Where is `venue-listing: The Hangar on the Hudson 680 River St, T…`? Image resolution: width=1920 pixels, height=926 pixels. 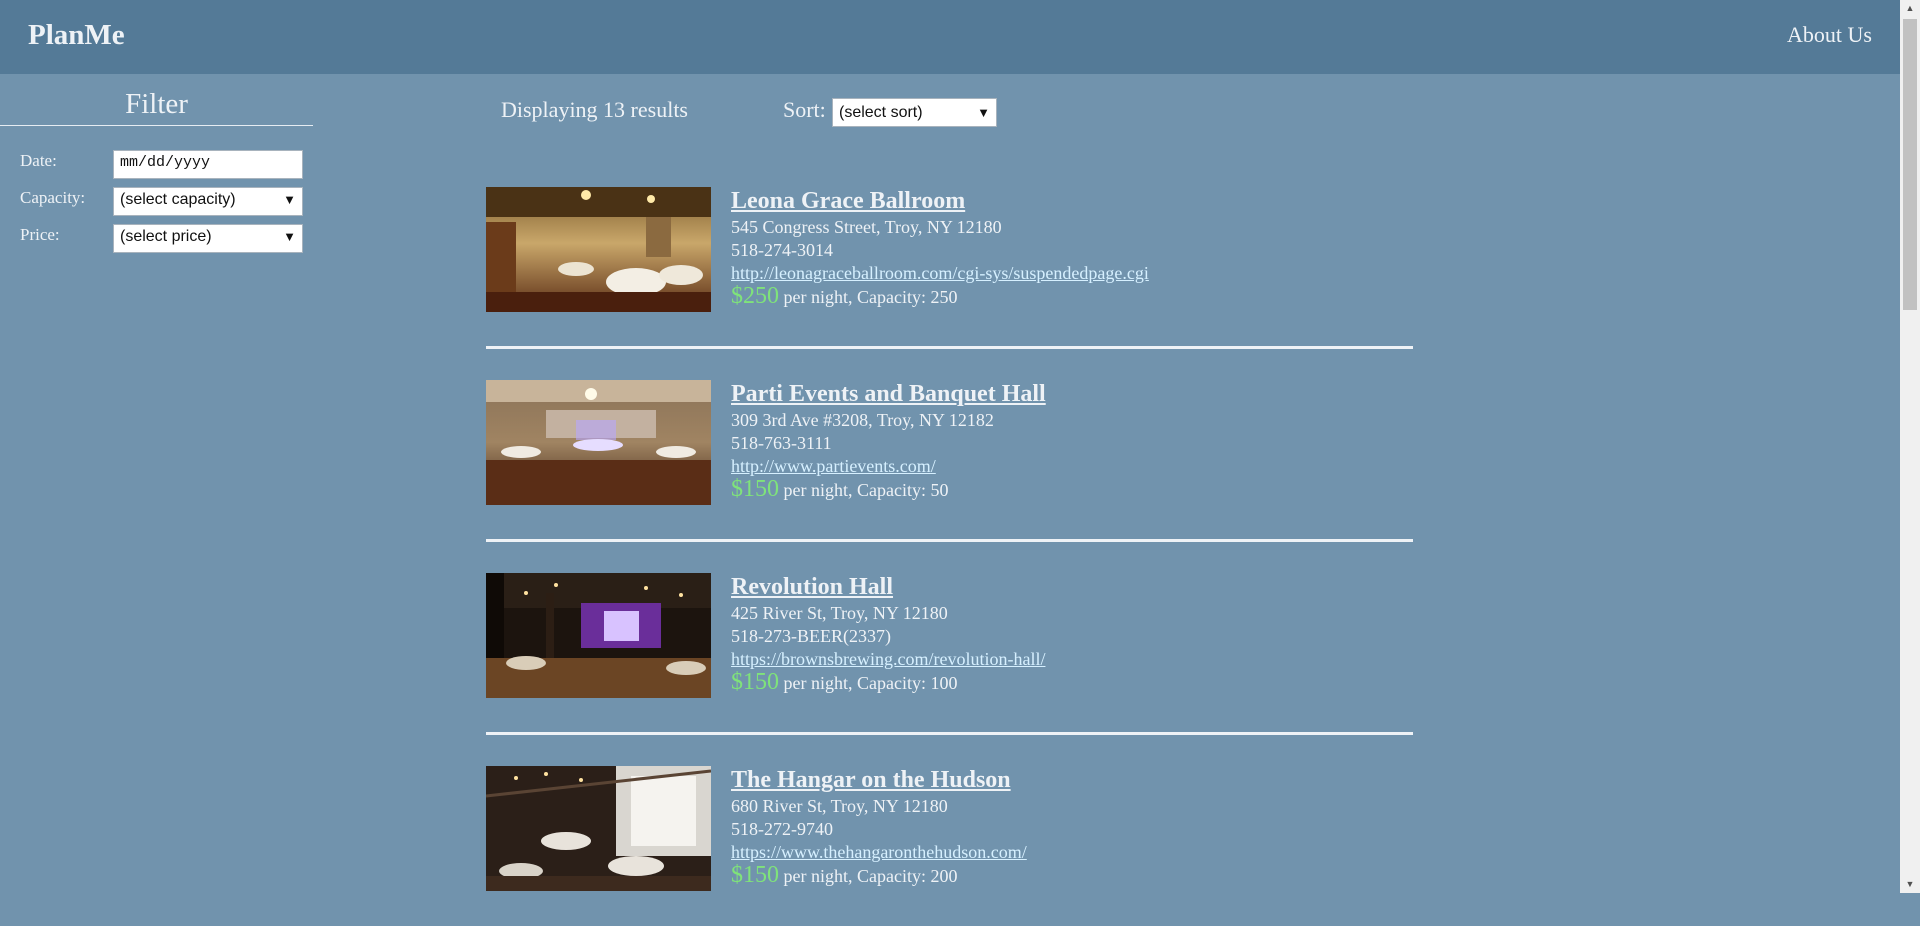 venue-listing: The Hangar on the Hudson 680 River St, T… is located at coordinates (949, 846).